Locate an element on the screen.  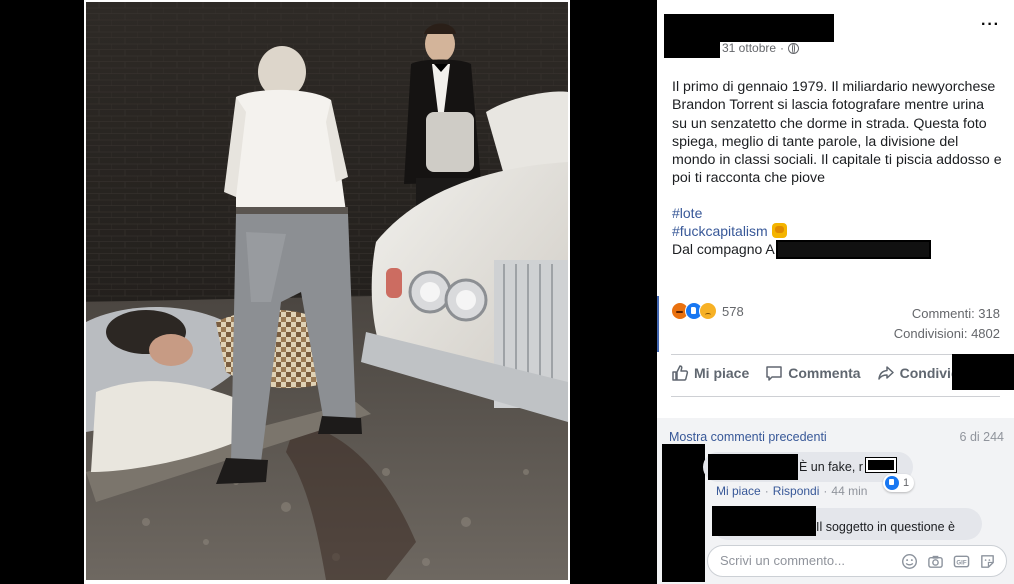
post-date-text: 31 ottobre is located at coordinates (749, 48).